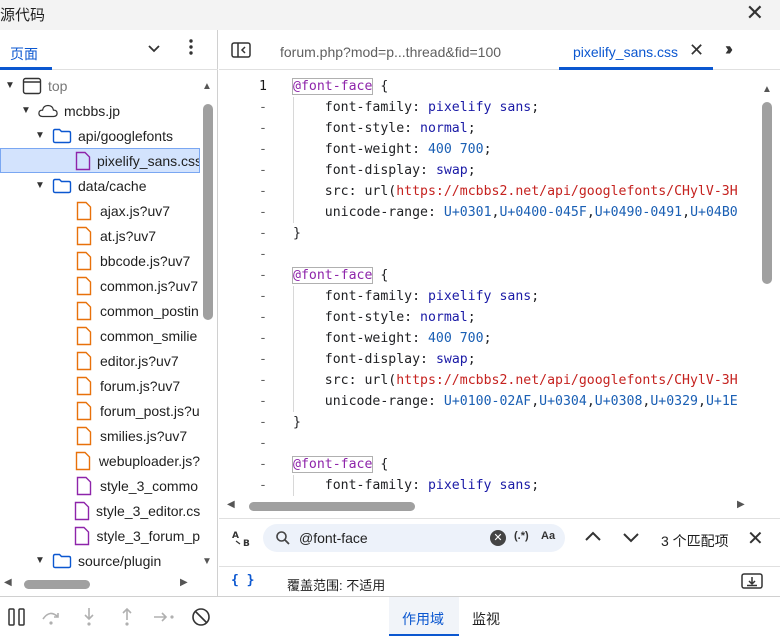 Image resolution: width=780 pixels, height=636 pixels. What do you see at coordinates (100, 210) in the screenshot?
I see `tree-item: ajax.js?uv7` at bounding box center [100, 210].